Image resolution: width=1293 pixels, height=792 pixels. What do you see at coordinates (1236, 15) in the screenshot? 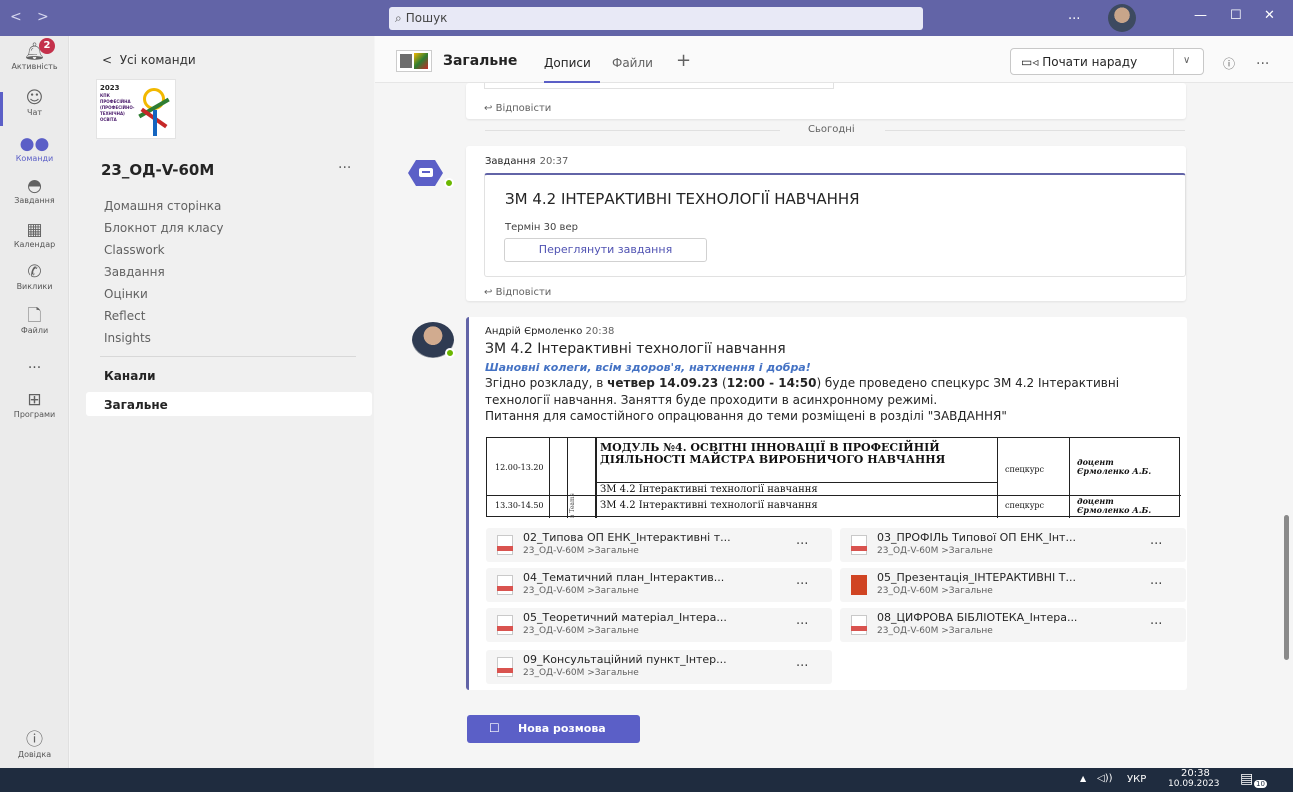
I see `maximize-button: ☐` at bounding box center [1236, 15].